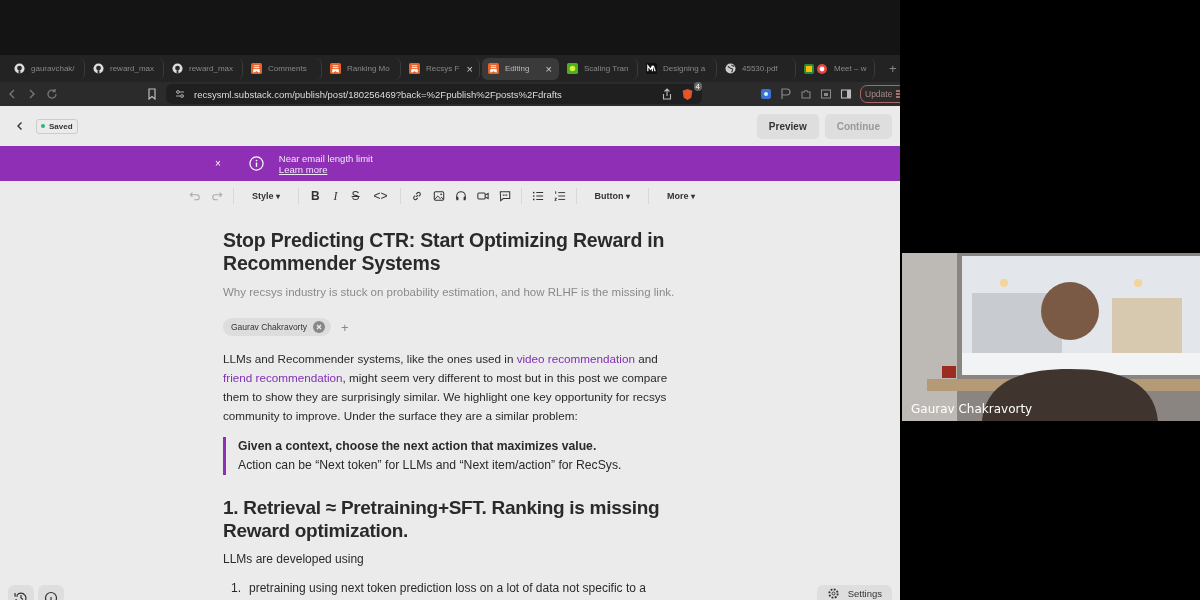 This screenshot has height=600, width=1200. What do you see at coordinates (180, 94) in the screenshot?
I see `site-settings-icon` at bounding box center [180, 94].